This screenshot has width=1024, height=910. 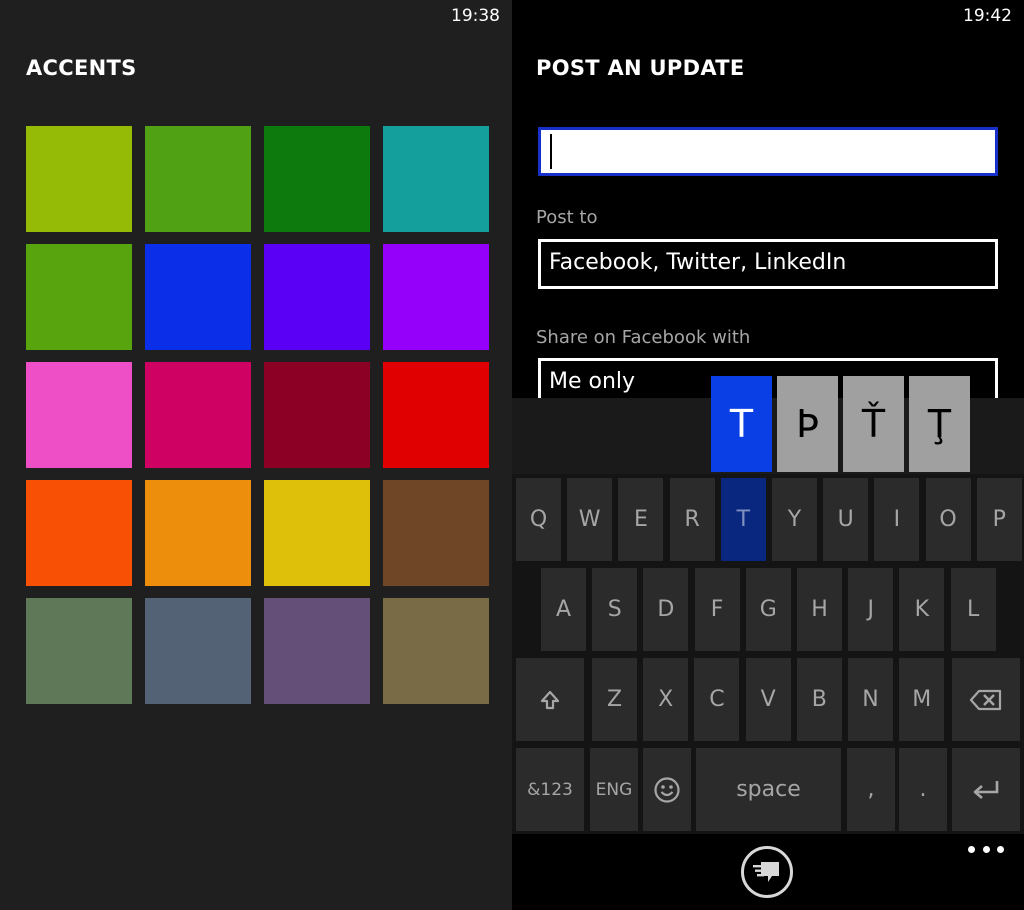 What do you see at coordinates (939, 424) in the screenshot?
I see `alternate-char-key: Ţ` at bounding box center [939, 424].